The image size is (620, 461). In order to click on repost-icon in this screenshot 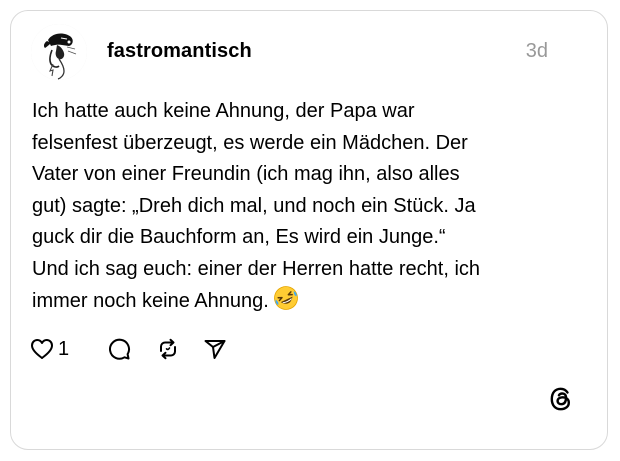, I will do `click(168, 349)`.